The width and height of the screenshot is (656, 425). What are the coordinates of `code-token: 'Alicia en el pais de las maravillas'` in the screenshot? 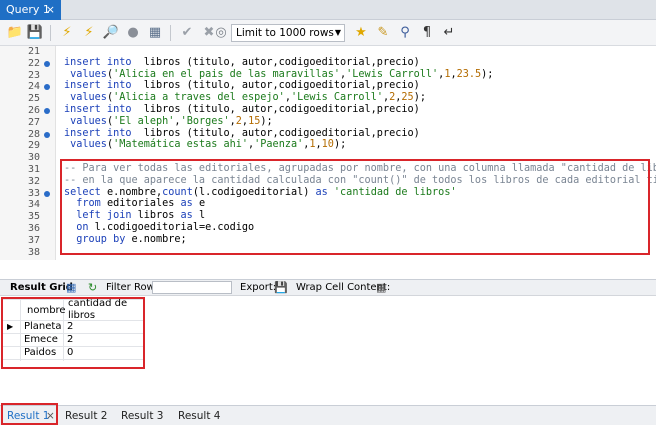 It's located at (227, 74).